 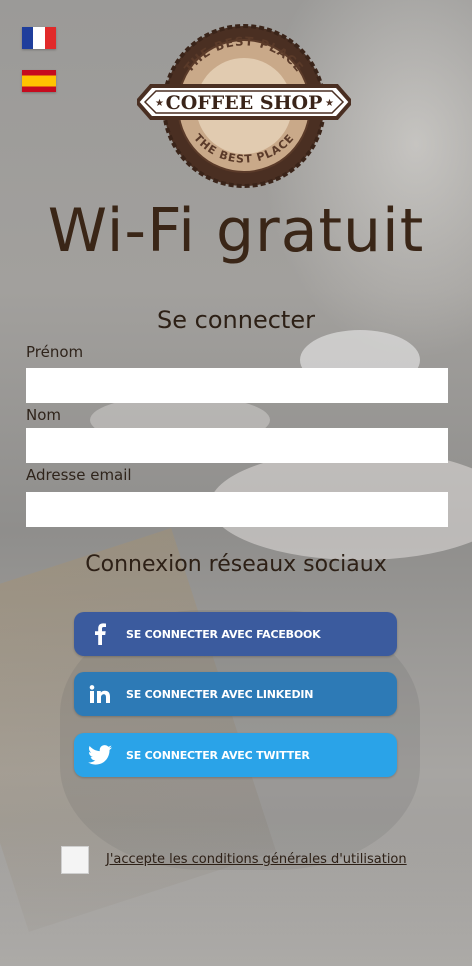 I want to click on page-title: Wi-Fi gratuit, so click(x=236, y=231).